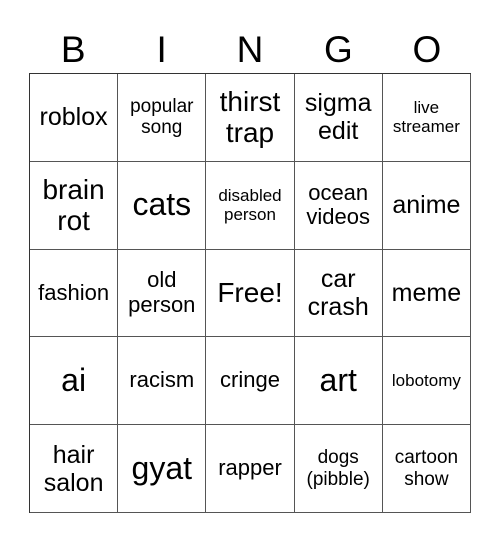 This screenshot has width=500, height=544. I want to click on cell-text: cringe, so click(250, 380).